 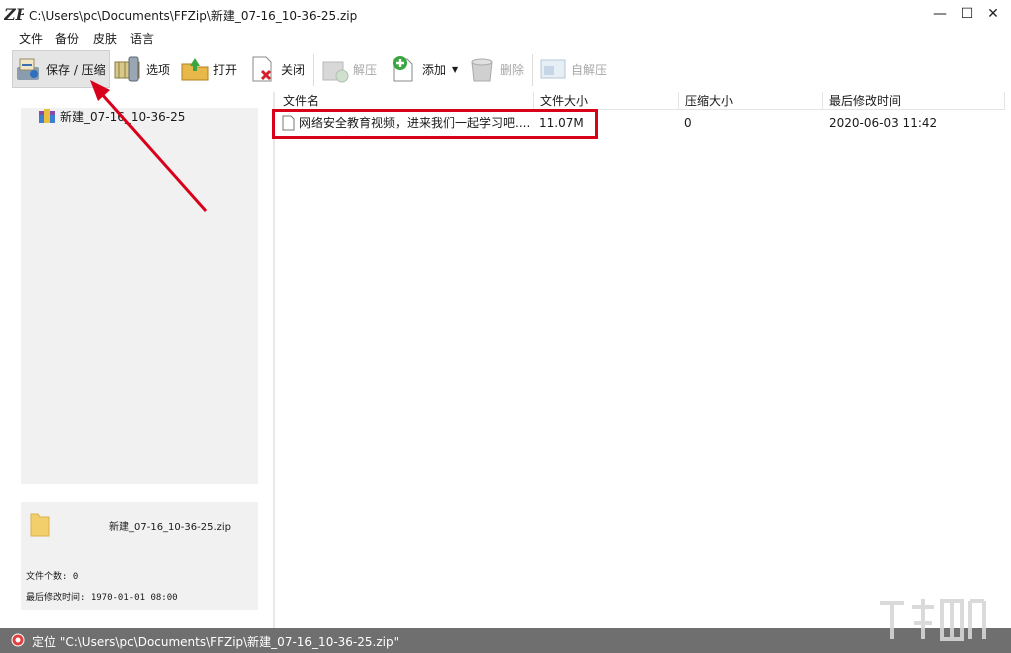 What do you see at coordinates (52, 577) in the screenshot?
I see `file-count: 文件个数: 0` at bounding box center [52, 577].